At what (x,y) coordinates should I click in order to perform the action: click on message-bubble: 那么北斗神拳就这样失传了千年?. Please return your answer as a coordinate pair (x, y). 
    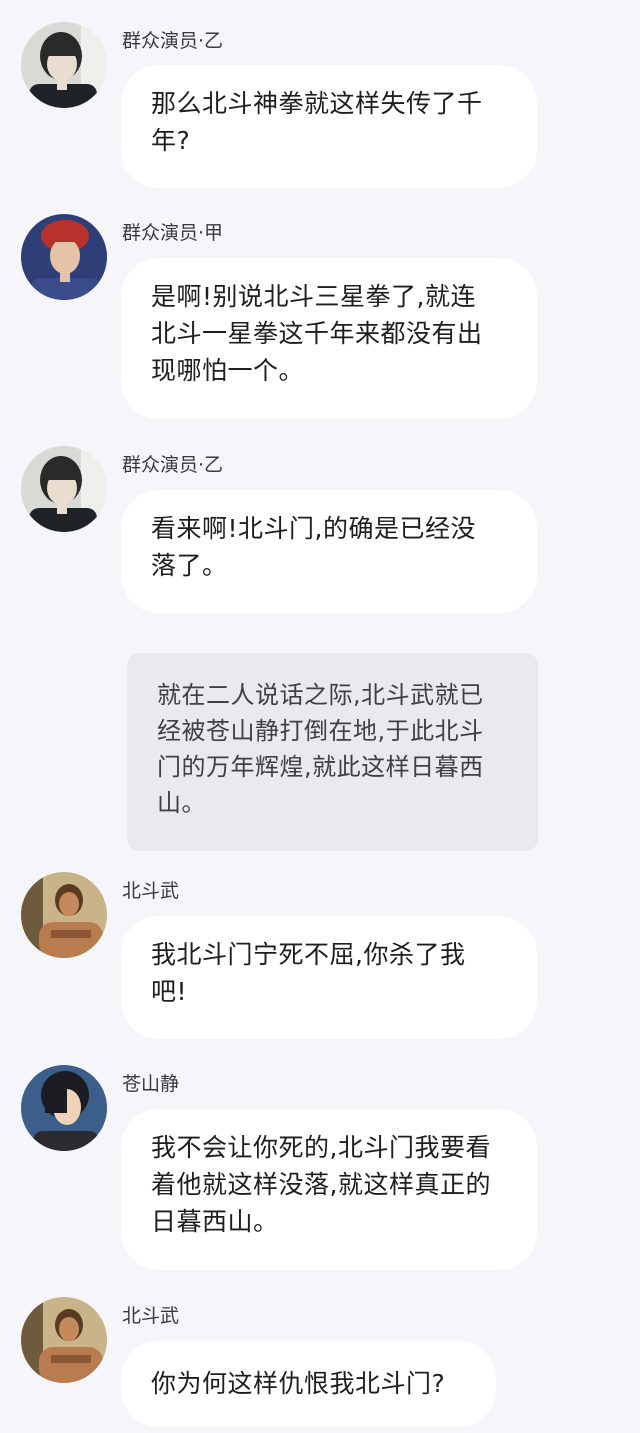
    Looking at the image, I should click on (329, 126).